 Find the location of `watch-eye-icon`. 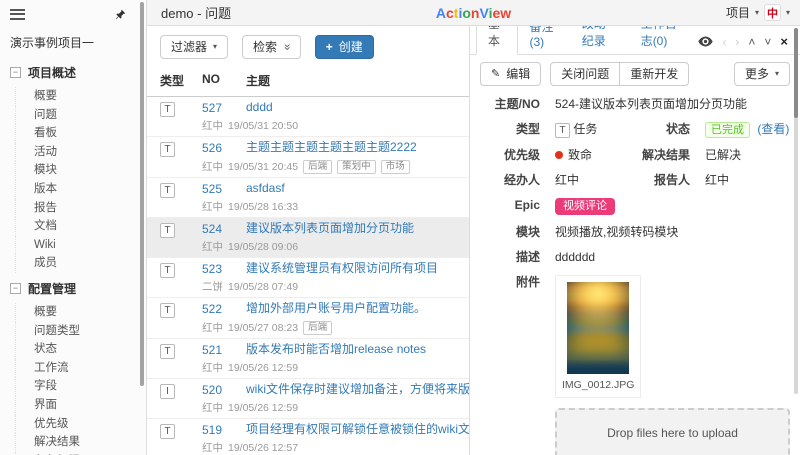

watch-eye-icon is located at coordinates (705, 41).